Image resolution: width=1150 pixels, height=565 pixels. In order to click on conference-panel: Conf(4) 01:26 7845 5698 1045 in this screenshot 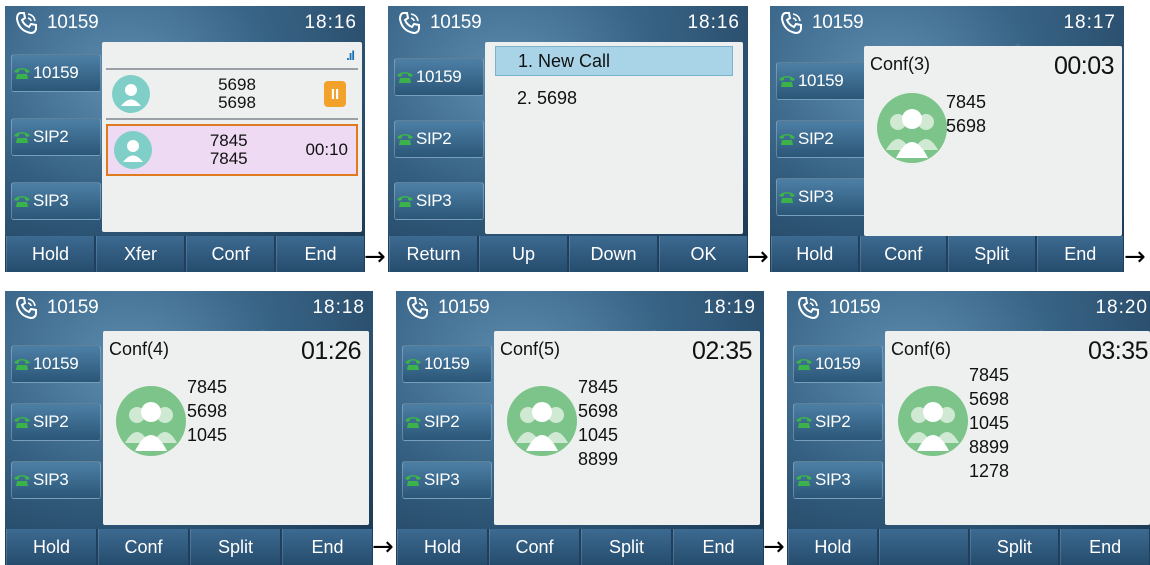, I will do `click(236, 428)`.